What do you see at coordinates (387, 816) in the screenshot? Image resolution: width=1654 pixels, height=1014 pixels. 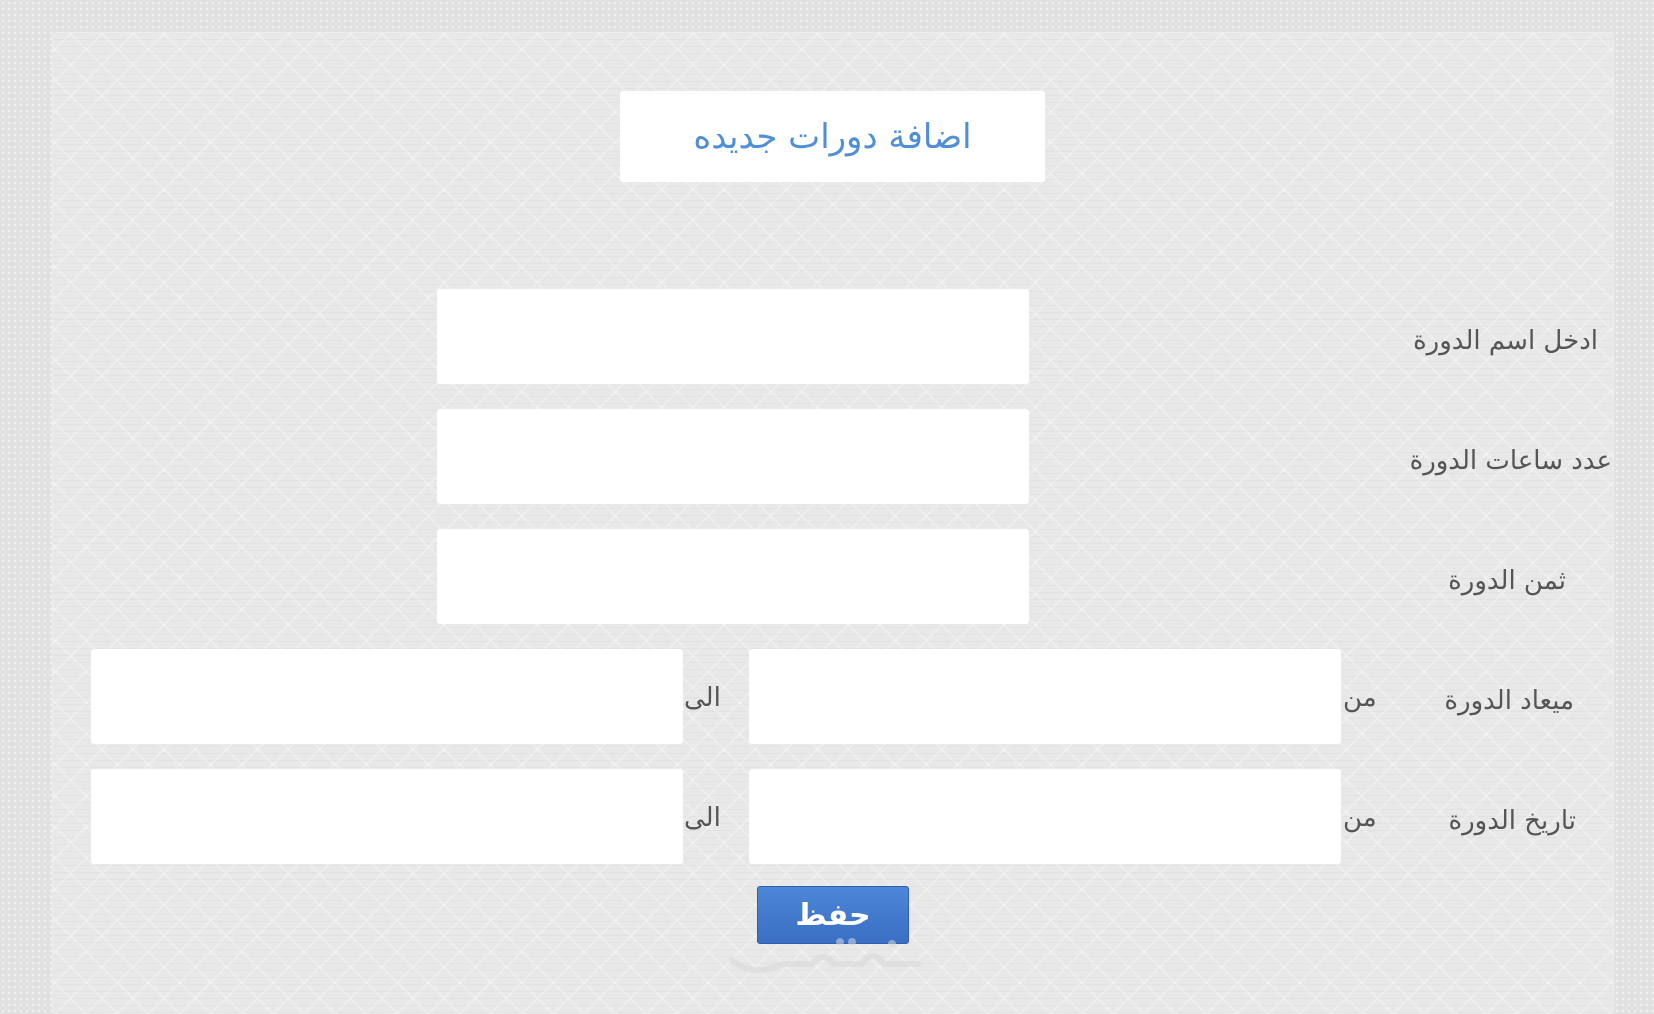 I see `date-to-input` at bounding box center [387, 816].